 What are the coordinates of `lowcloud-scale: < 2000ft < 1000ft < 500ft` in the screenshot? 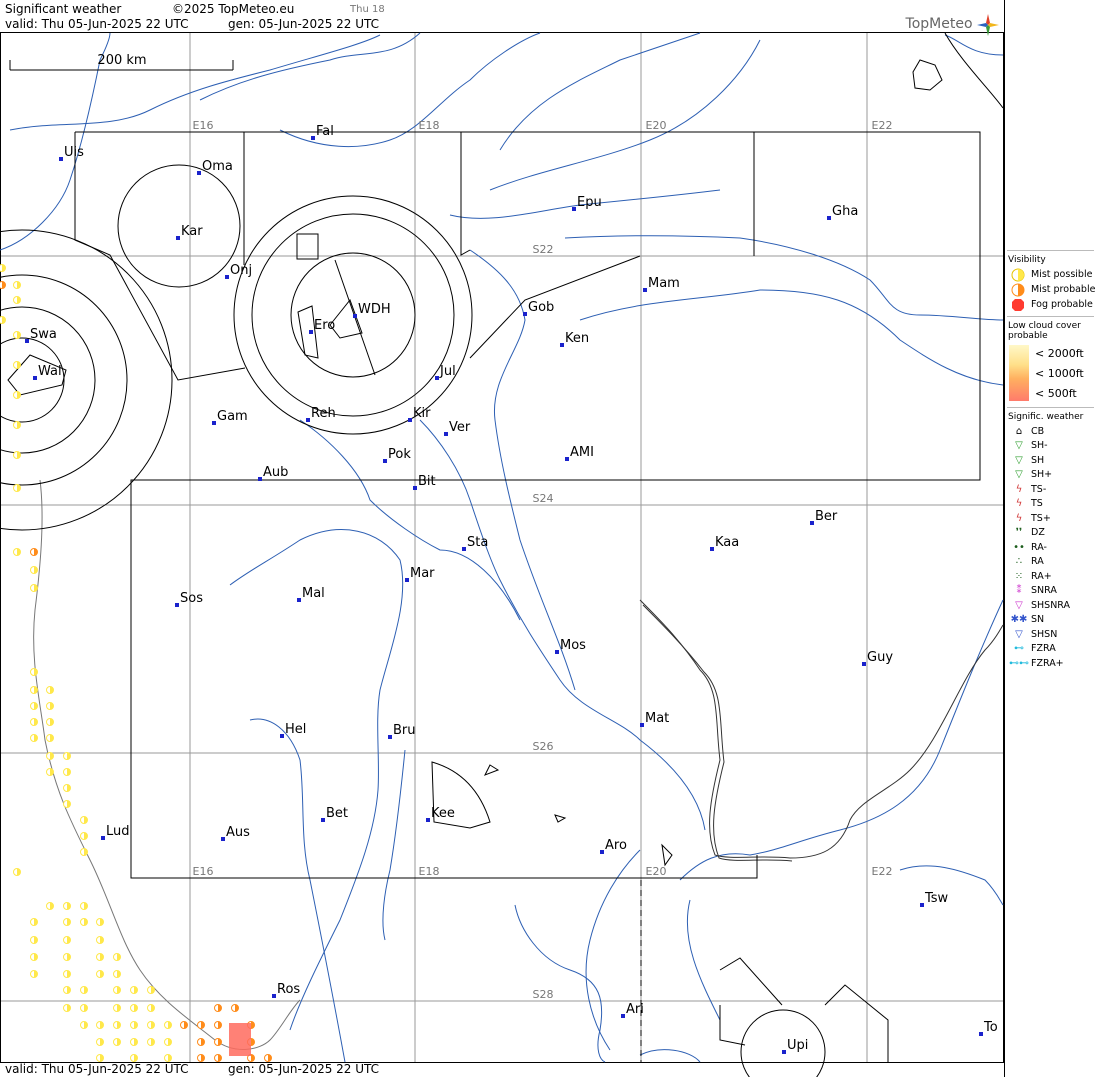 It's located at (1052, 374).